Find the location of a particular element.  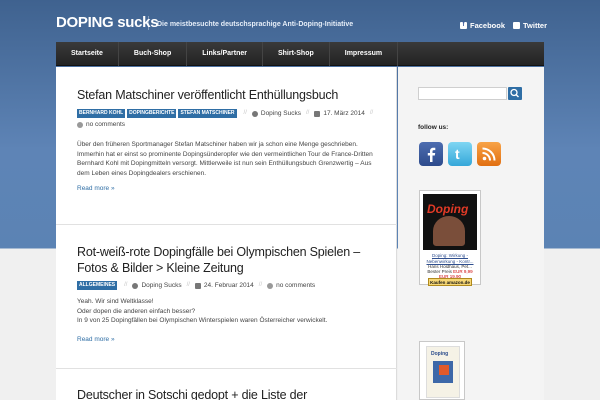

rss-icon is located at coordinates (489, 154).